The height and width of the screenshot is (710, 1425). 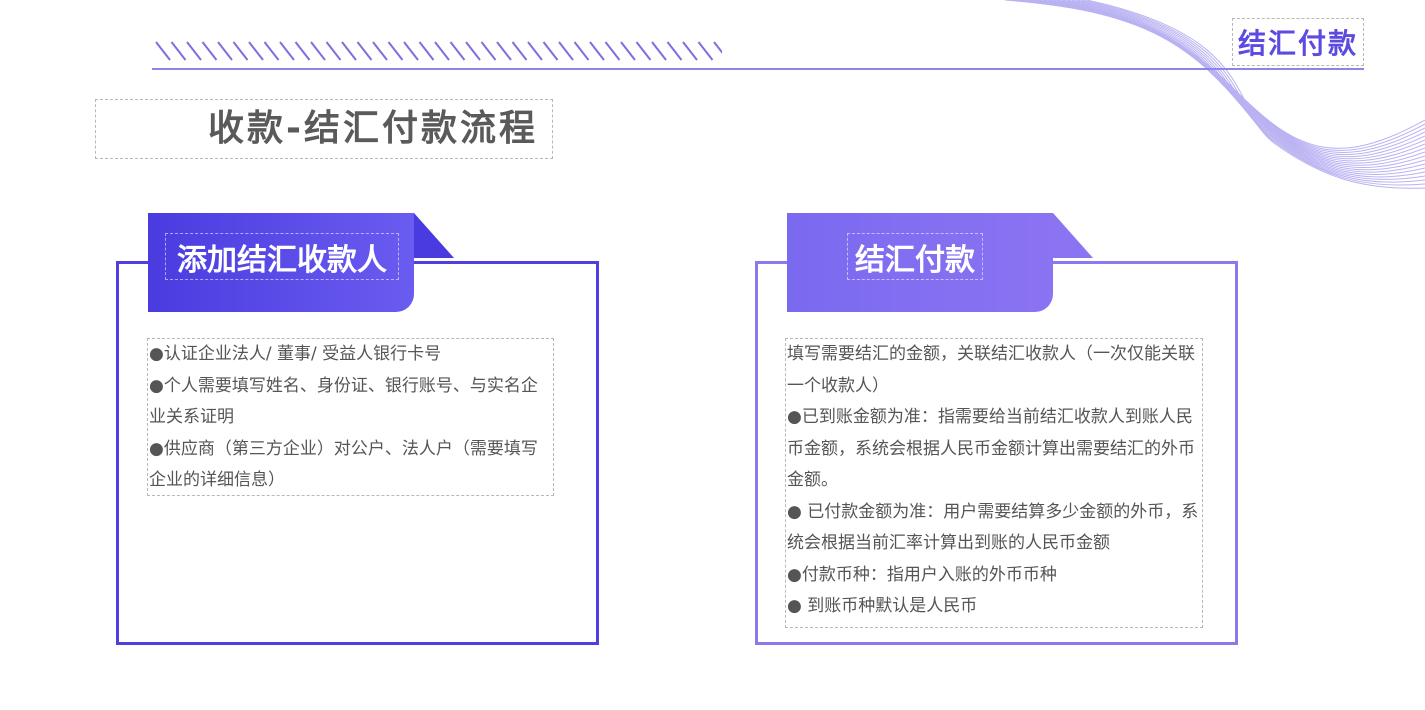 I want to click on page-title-box: 收款-结汇付款流程, so click(x=324, y=129).